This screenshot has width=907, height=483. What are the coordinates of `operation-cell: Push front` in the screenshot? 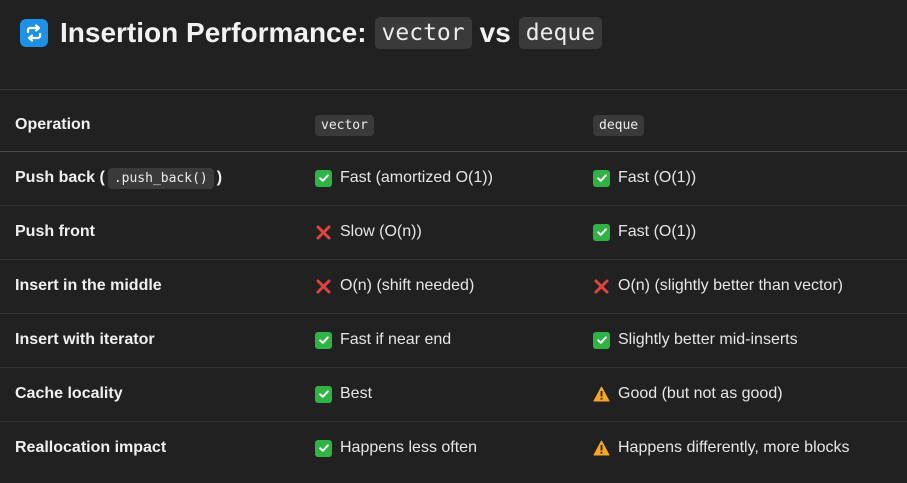 It's located at (150, 232).